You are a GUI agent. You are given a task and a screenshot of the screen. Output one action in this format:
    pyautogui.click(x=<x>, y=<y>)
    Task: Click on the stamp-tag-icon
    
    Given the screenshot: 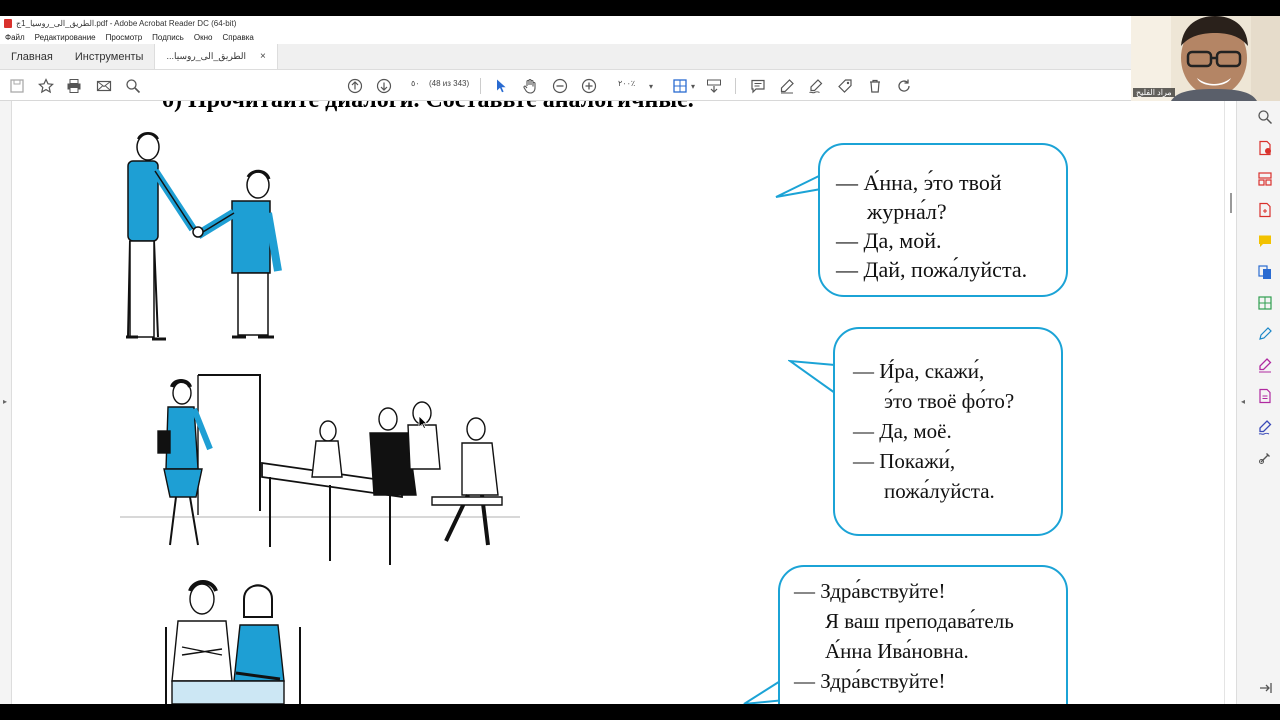 What is the action you would take?
    pyautogui.click(x=845, y=86)
    